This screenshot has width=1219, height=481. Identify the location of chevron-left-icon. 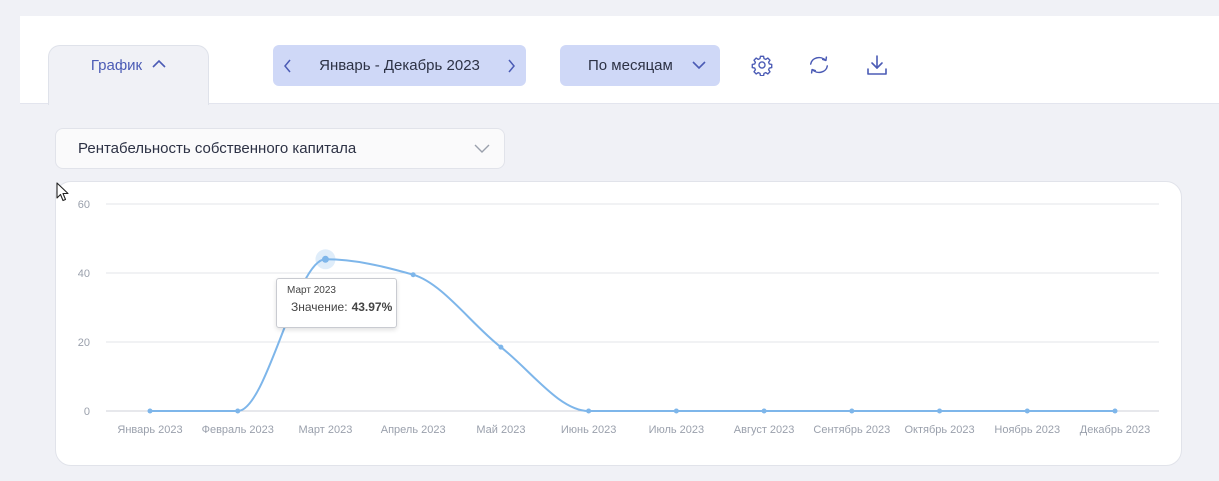
(287, 65).